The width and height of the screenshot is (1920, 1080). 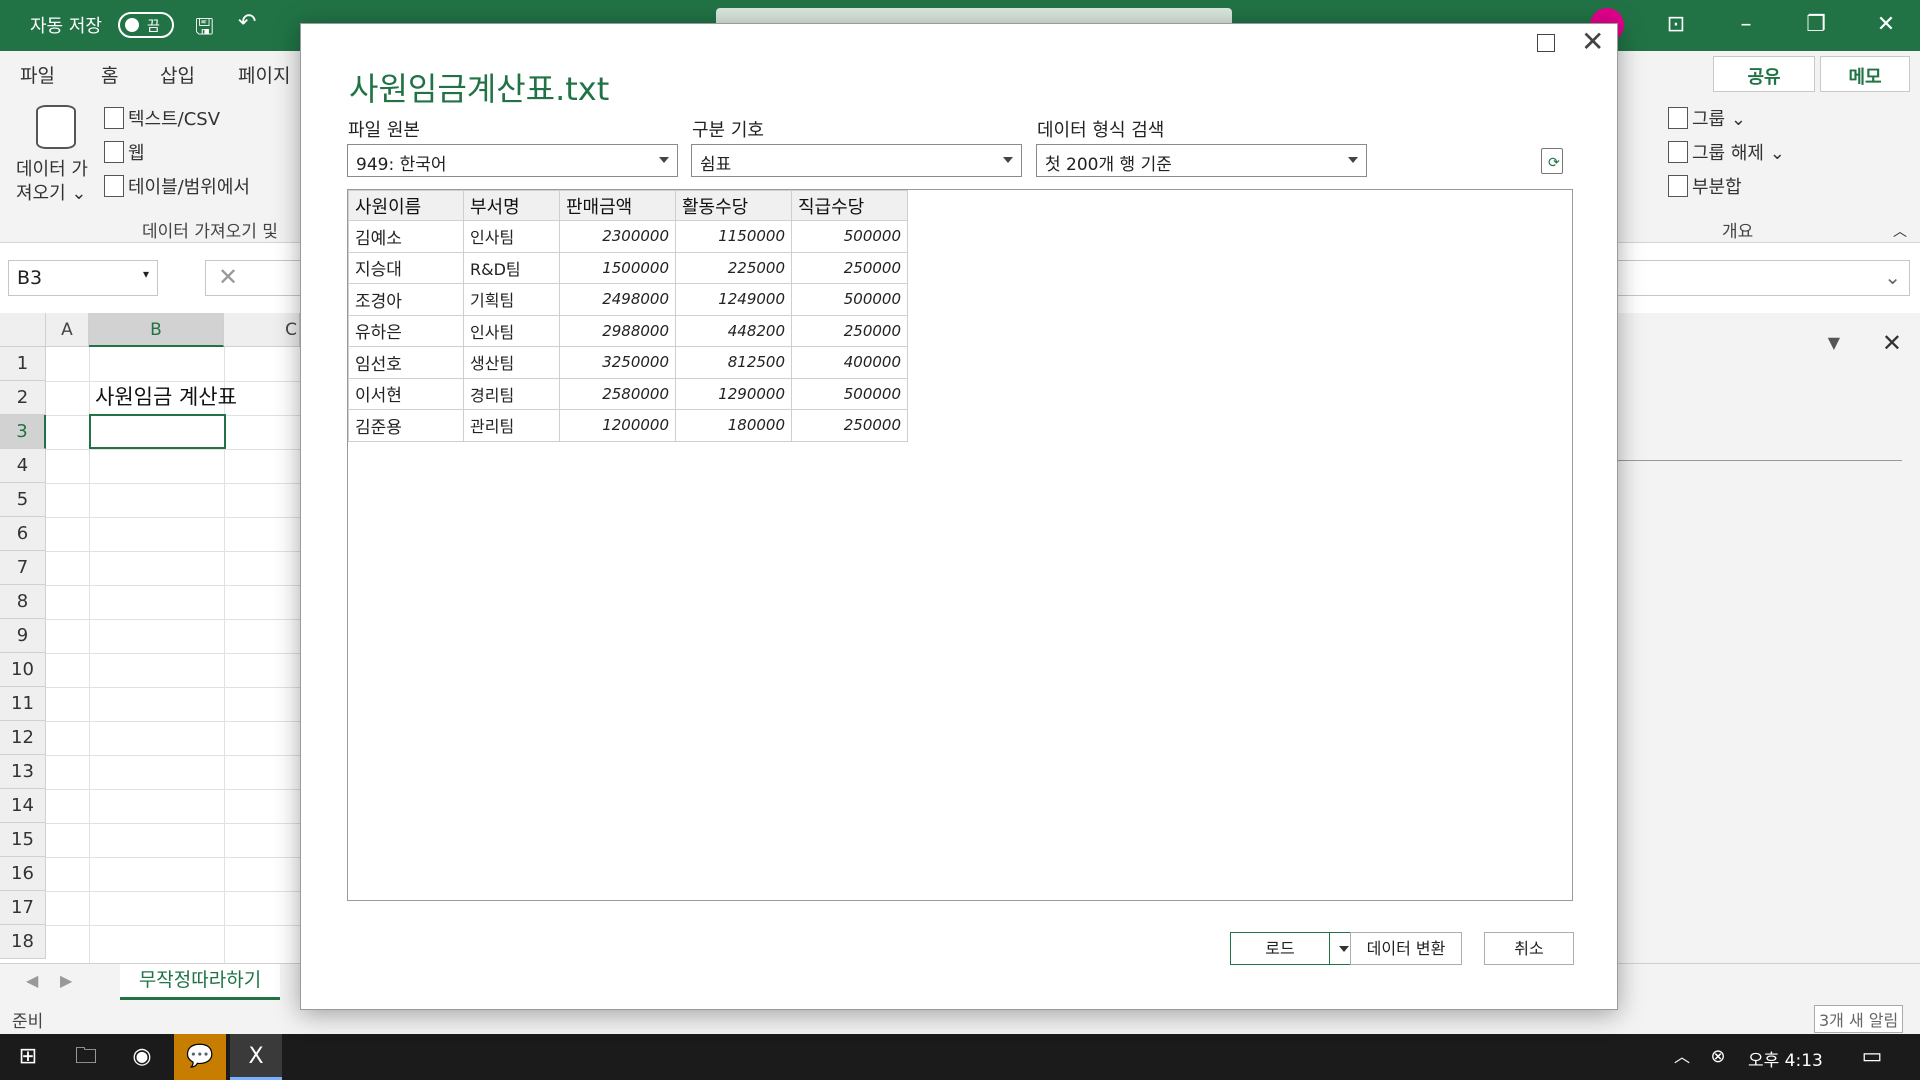 I want to click on restore-icon: ❐, so click(x=1816, y=25).